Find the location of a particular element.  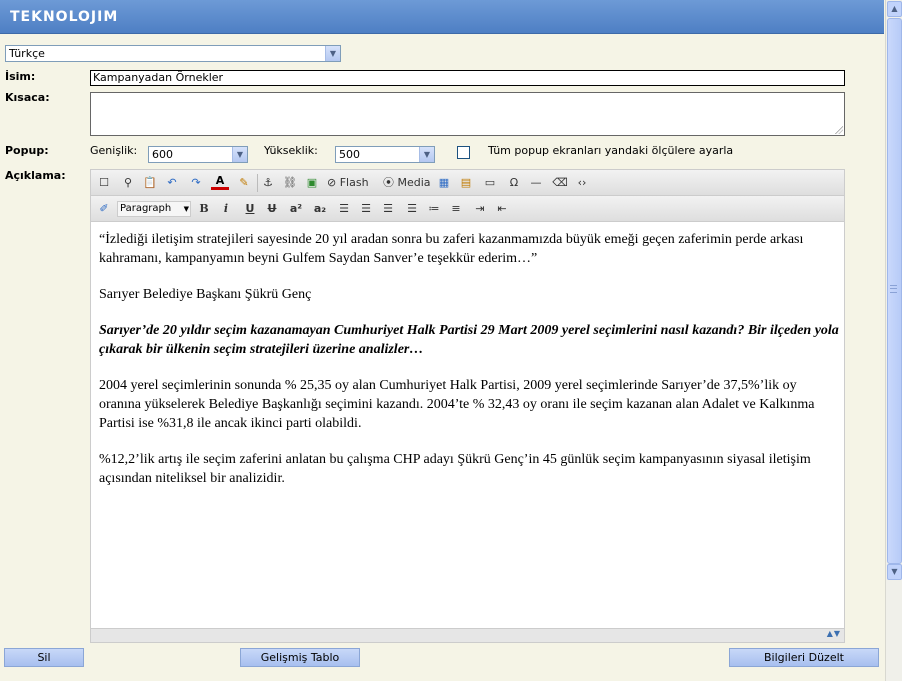

source-code-icon: ‹› is located at coordinates (582, 183).